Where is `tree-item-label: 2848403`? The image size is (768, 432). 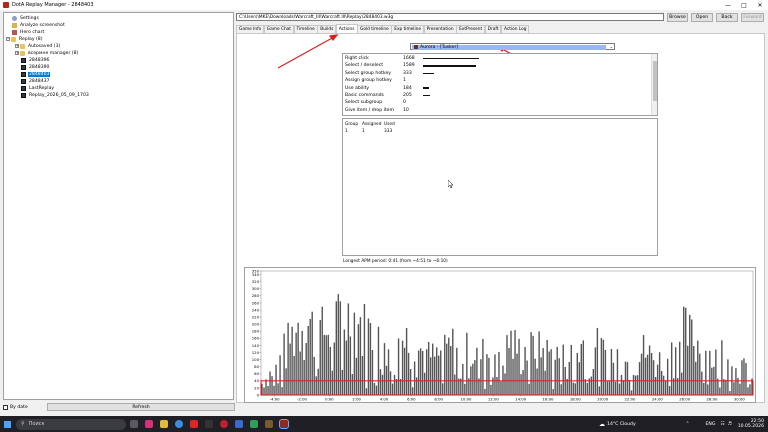
tree-item-label: 2848403 is located at coordinates (39, 74).